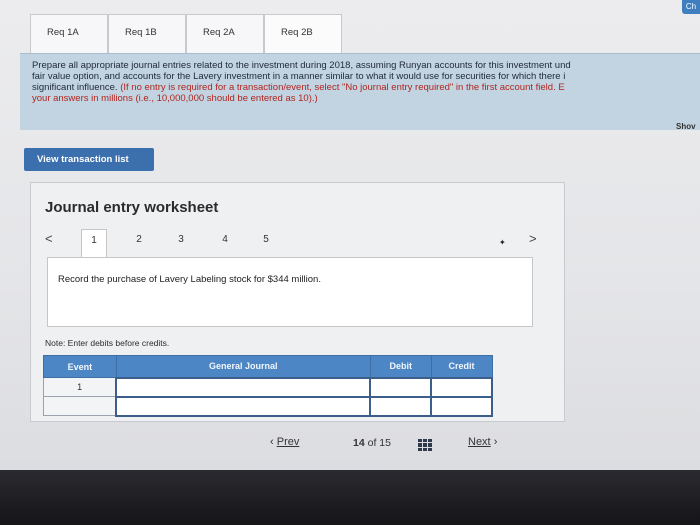  I want to click on worksheet-page-1: 1, so click(94, 244).